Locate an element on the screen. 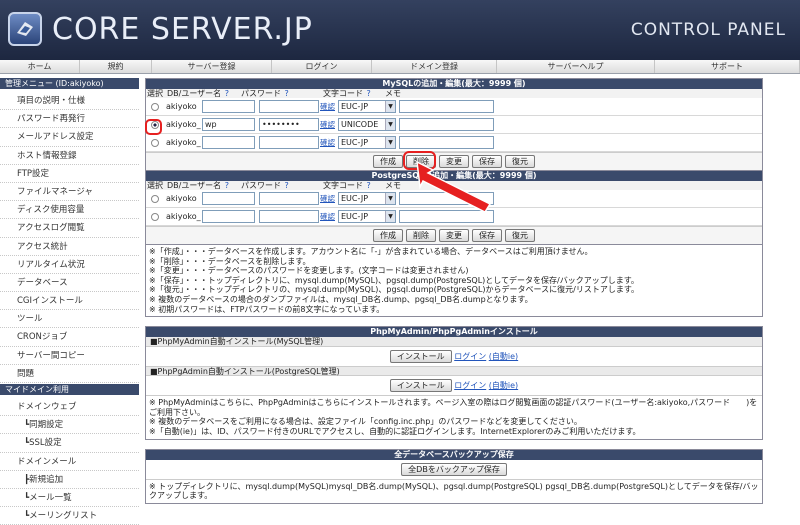 The width and height of the screenshot is (800, 525). install-phppgadmin-button: インストール is located at coordinates (420, 386).